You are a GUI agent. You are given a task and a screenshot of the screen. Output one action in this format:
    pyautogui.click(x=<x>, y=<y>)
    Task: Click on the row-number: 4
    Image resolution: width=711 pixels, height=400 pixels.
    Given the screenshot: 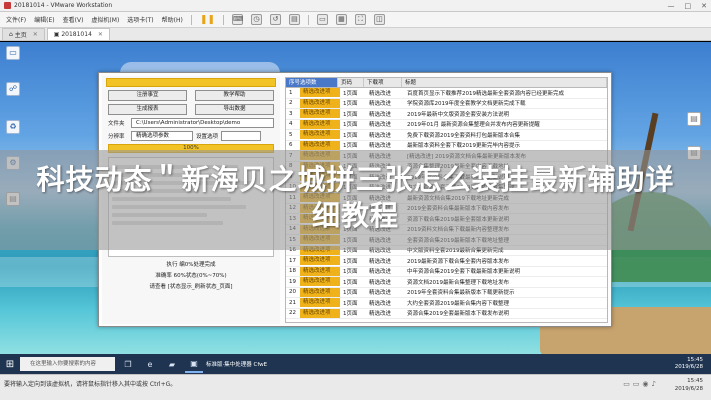 What is the action you would take?
    pyautogui.click(x=291, y=124)
    